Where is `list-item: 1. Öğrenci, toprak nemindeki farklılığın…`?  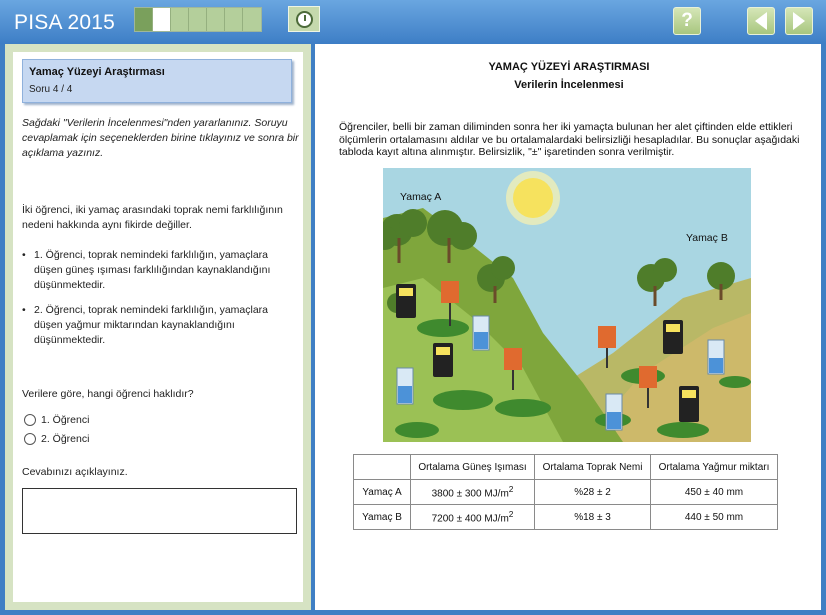
list-item: 1. Öğrenci, toprak nemindeki farklılığın… is located at coordinates (157, 270).